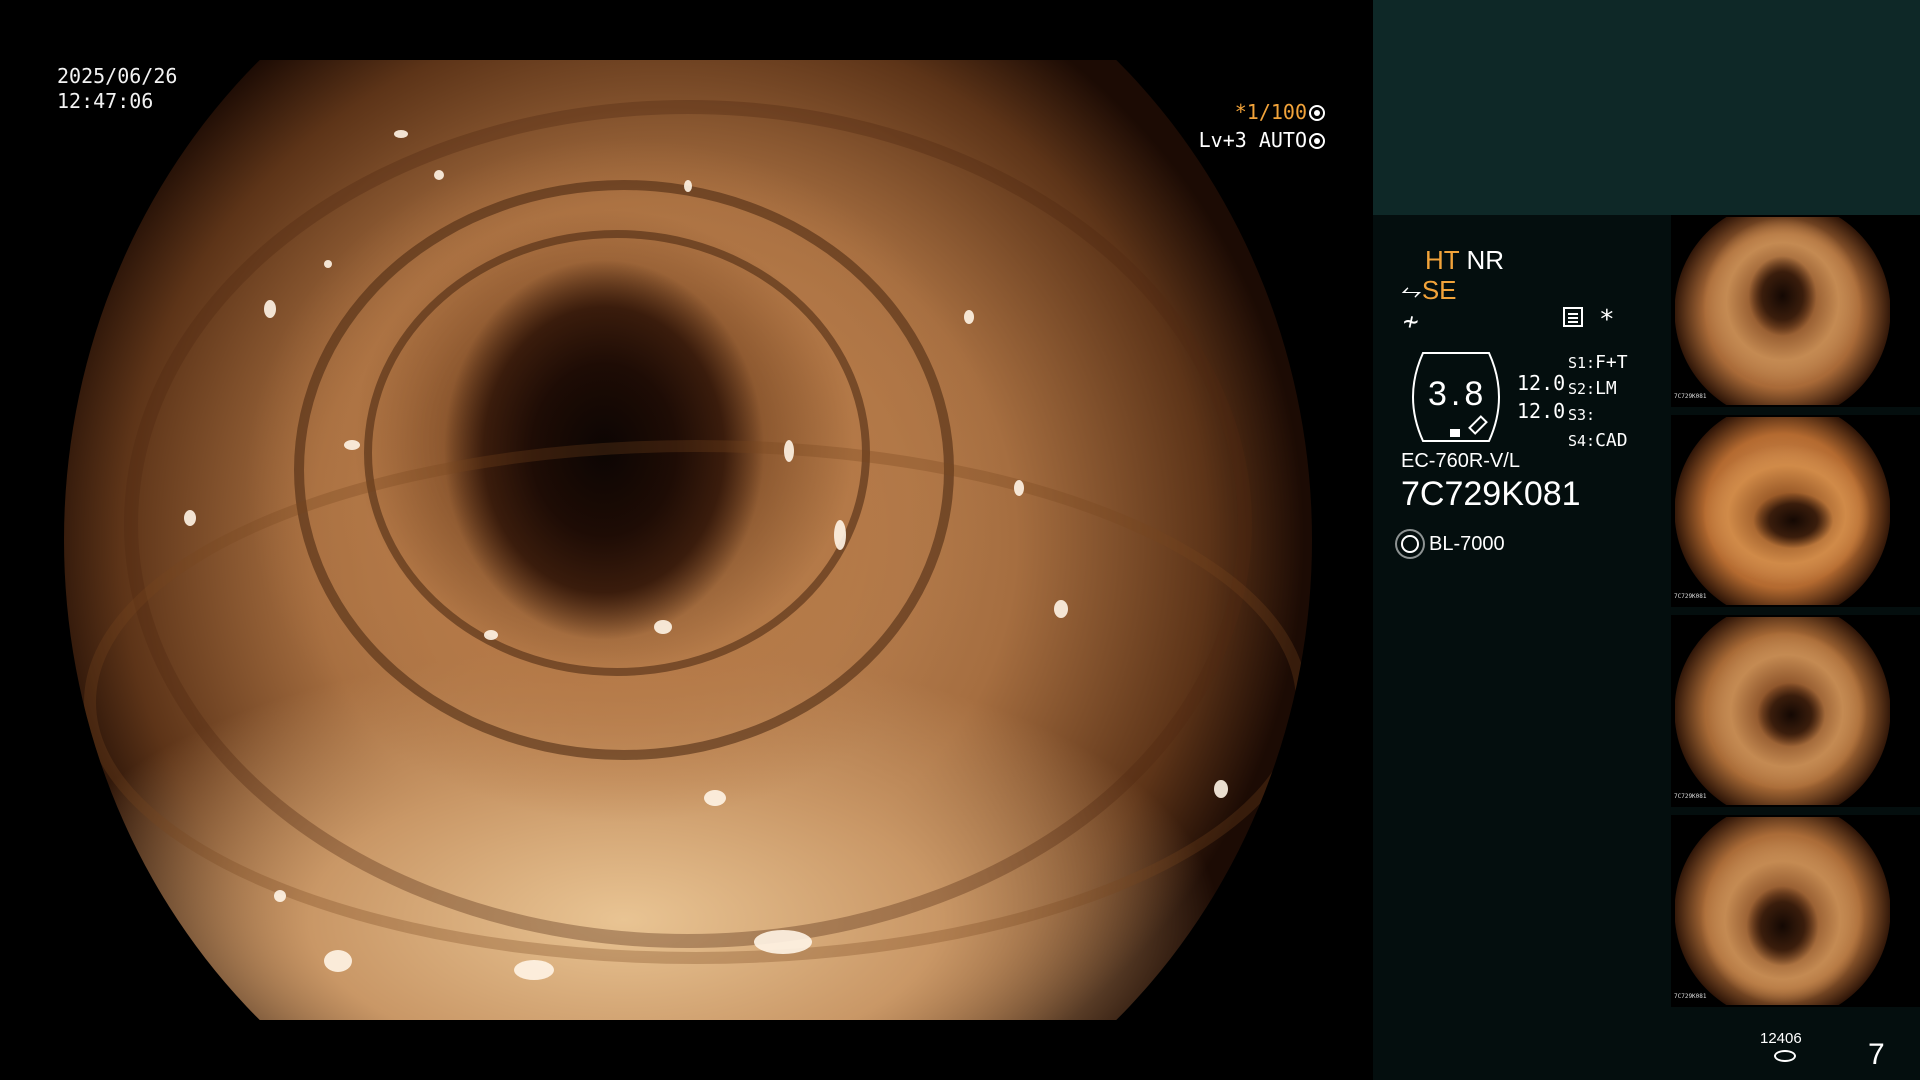  Describe the element at coordinates (1781, 1038) in the screenshot. I see `counter-value: 12406` at that location.